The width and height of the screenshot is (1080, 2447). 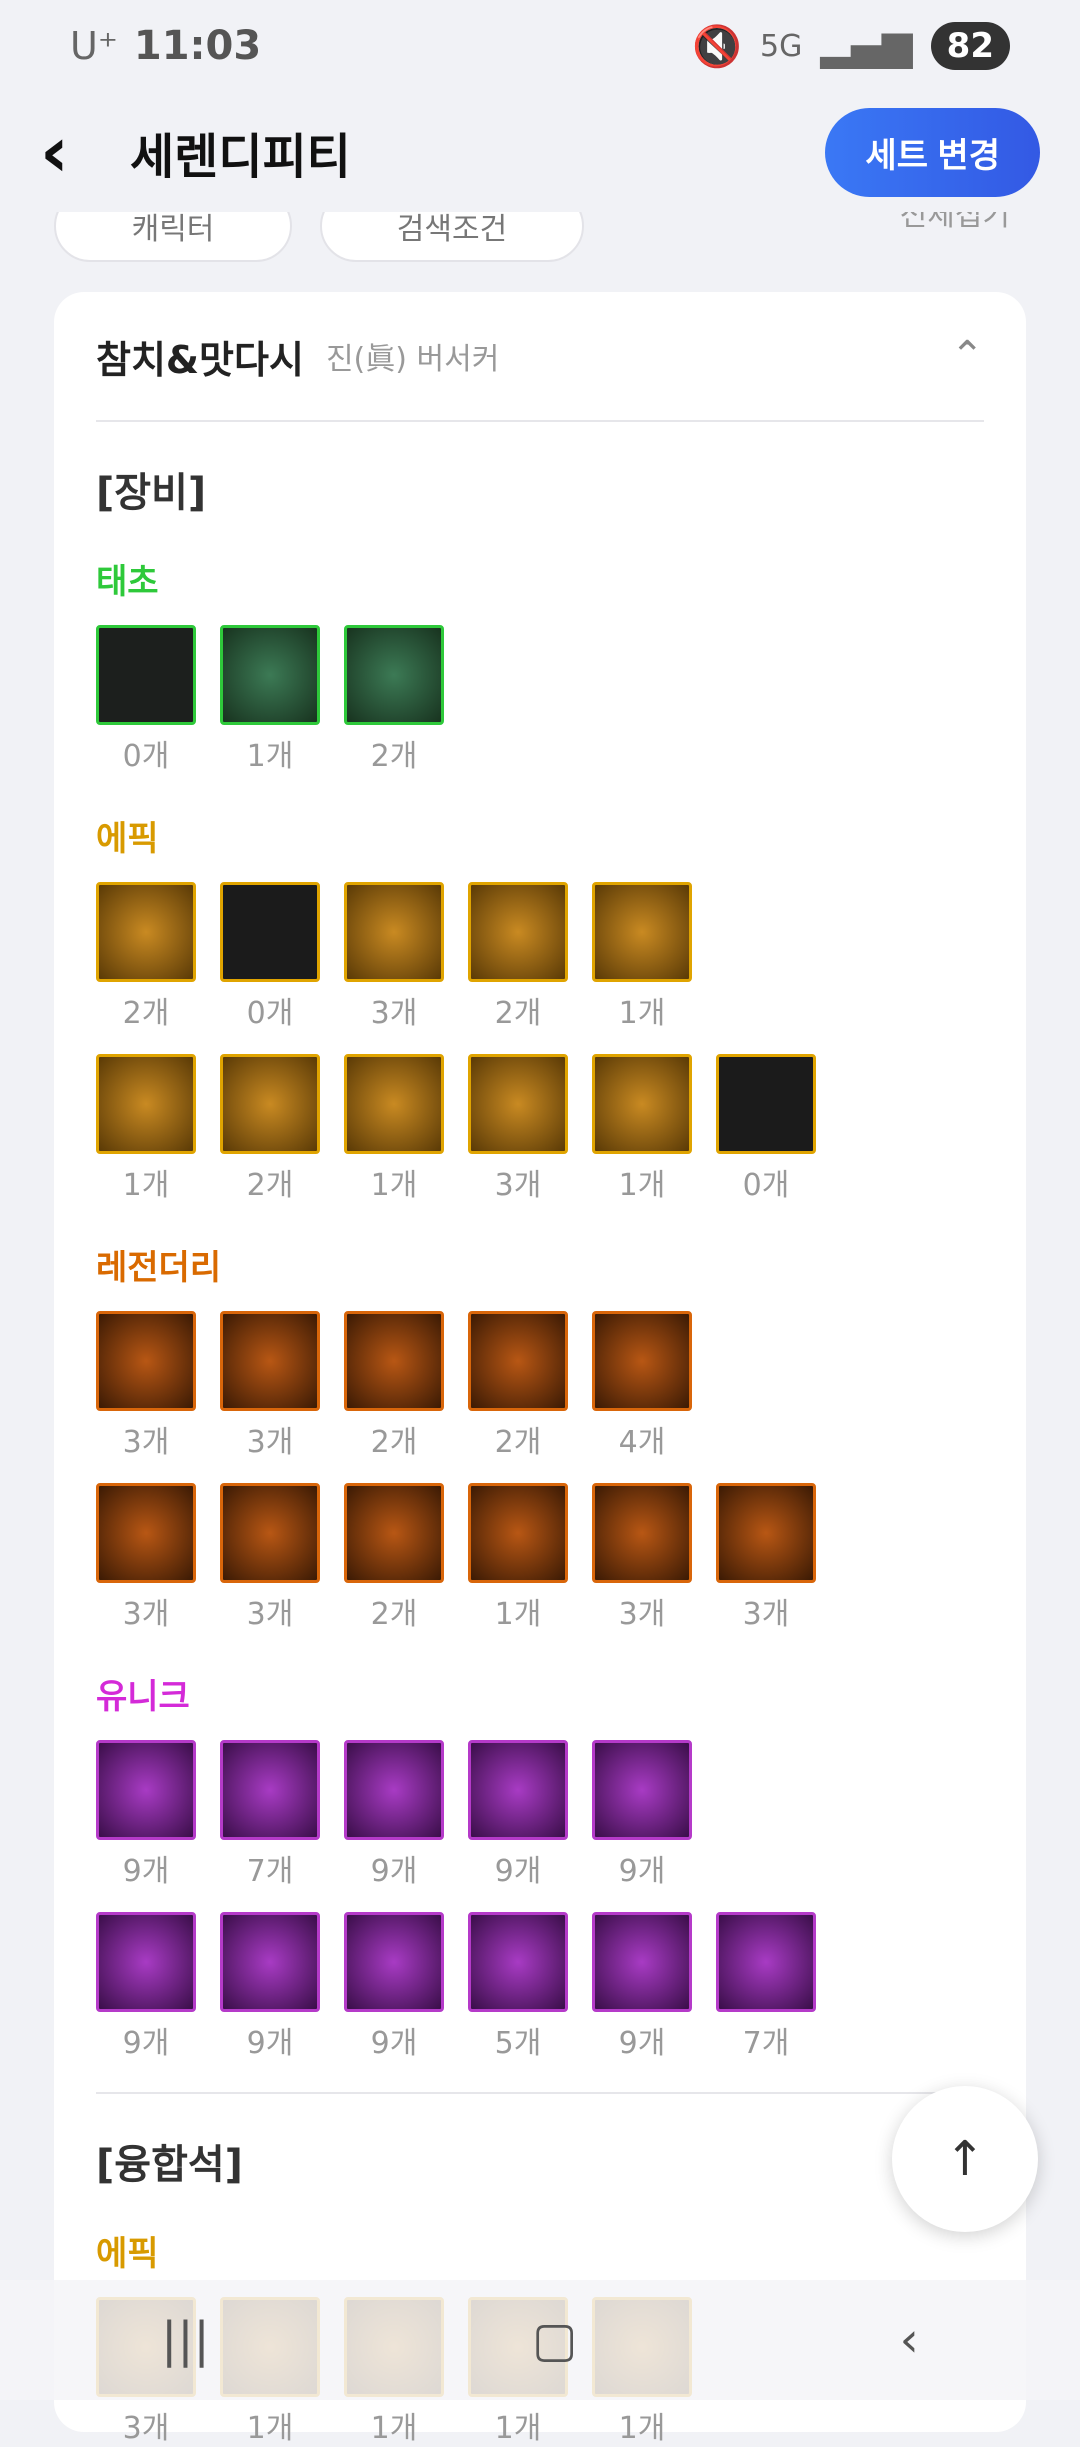 I want to click on fusion-grade-epic-label: 에픽, so click(x=127, y=2254).